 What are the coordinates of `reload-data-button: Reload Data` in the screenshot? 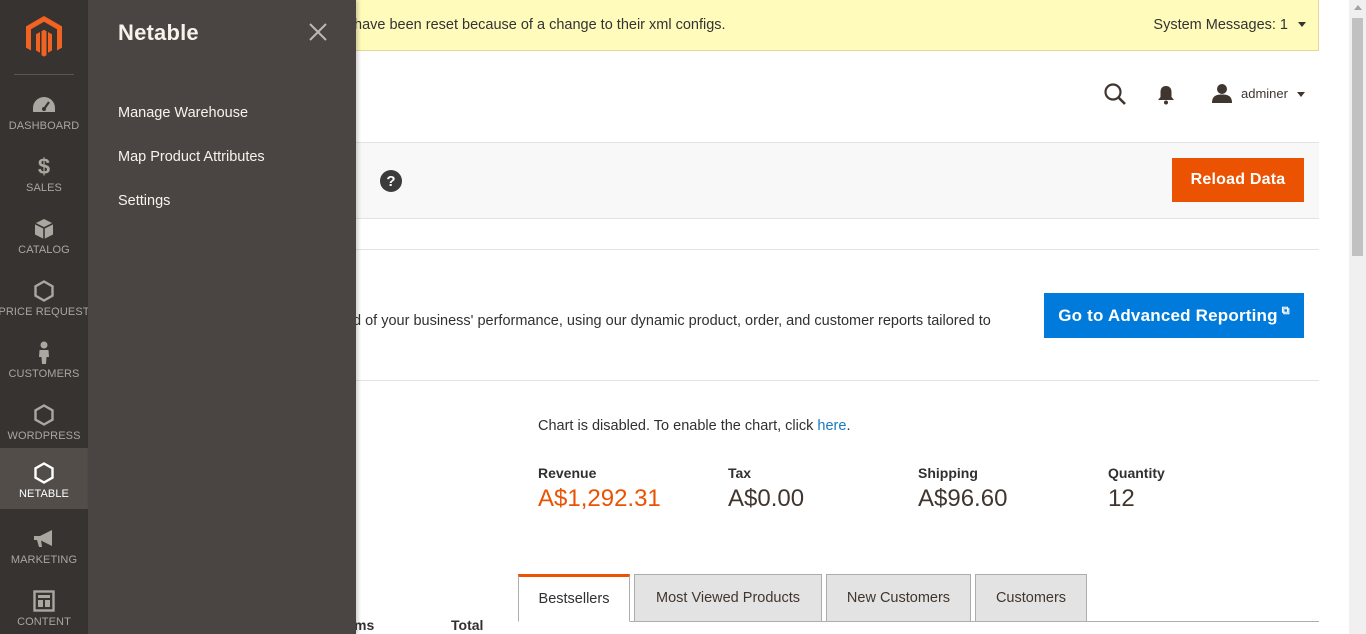 It's located at (1238, 180).